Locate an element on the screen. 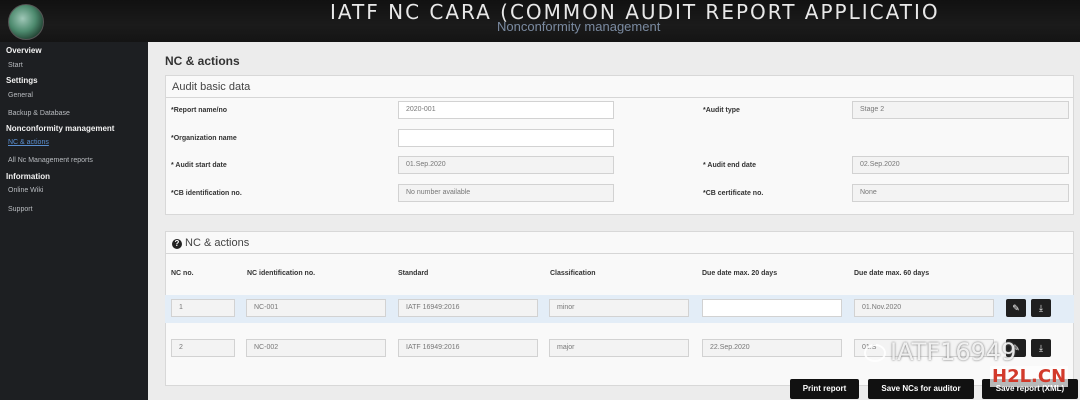 The width and height of the screenshot is (1080, 400). due-20-field is located at coordinates (772, 308).